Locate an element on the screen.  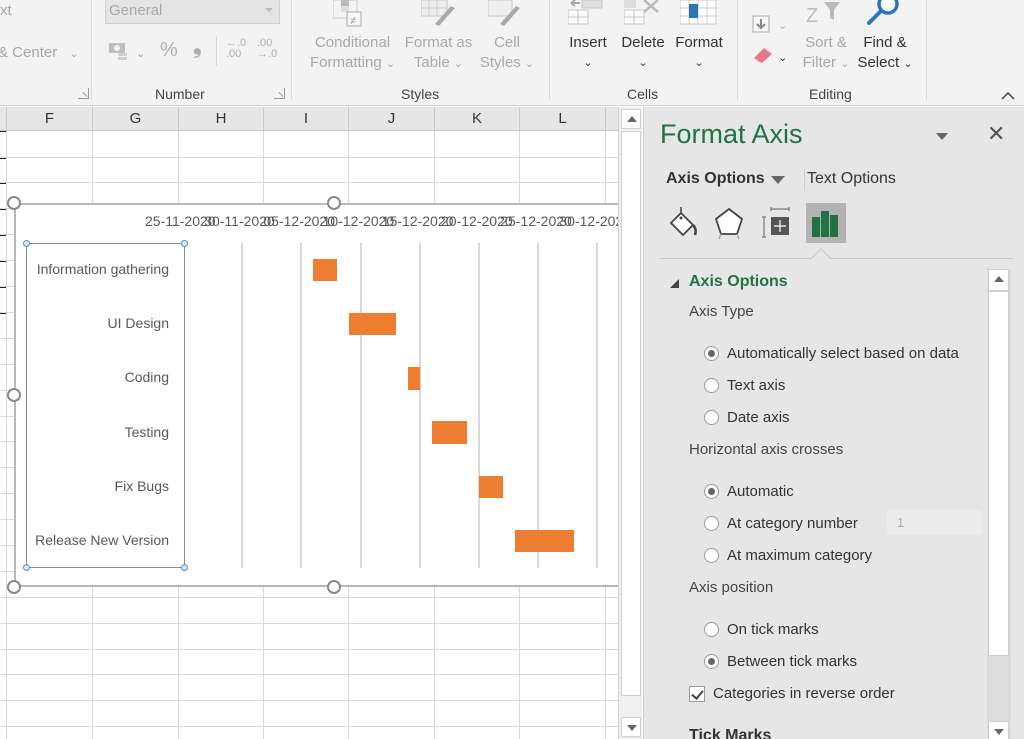
fill-icon is located at coordinates (762, 25).